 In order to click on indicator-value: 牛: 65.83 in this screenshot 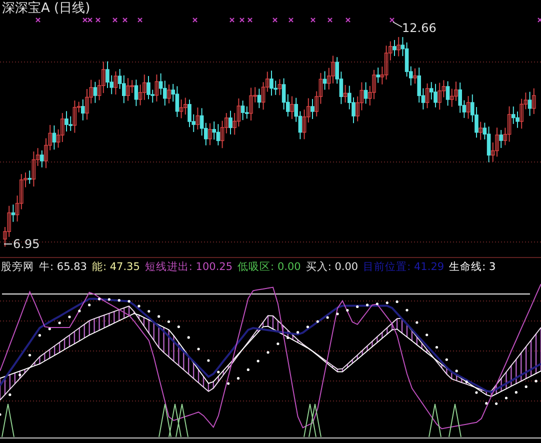, I will do `click(63, 267)`.